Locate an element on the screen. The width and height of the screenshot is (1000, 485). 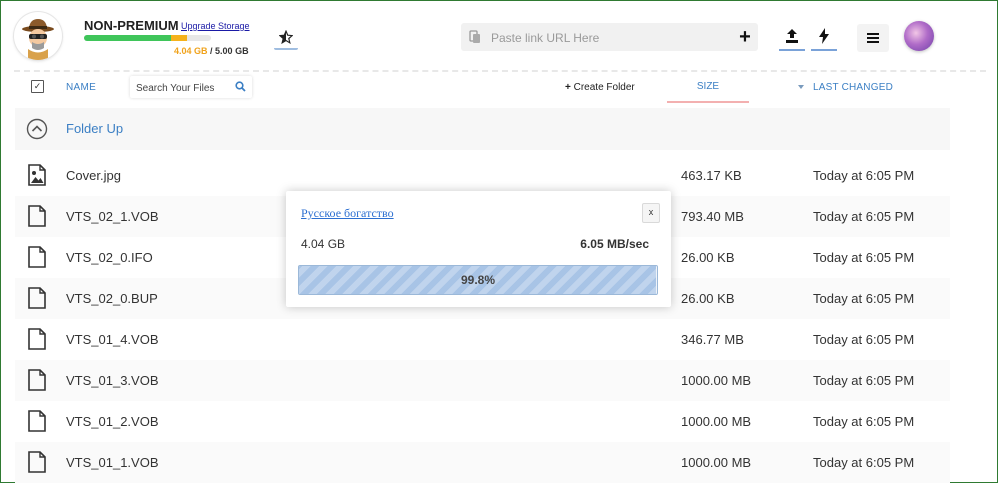
file-row: VTS_01_1.VOB 1000.00 MB Today at 6:05 PM is located at coordinates (482, 462).